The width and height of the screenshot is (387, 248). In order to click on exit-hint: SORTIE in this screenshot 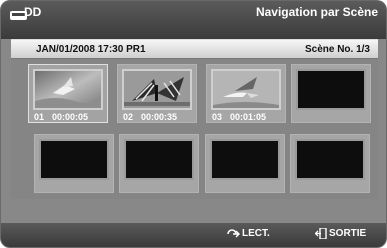, I will do `click(340, 233)`.